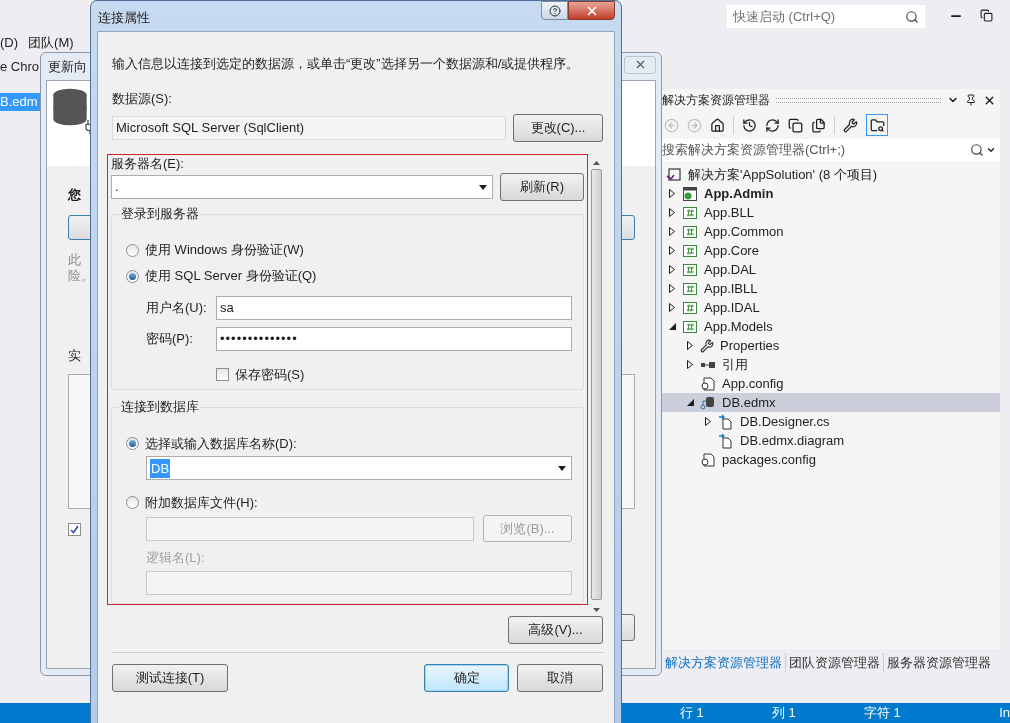 The height and width of the screenshot is (723, 1010). I want to click on logical-name-field, so click(359, 582).